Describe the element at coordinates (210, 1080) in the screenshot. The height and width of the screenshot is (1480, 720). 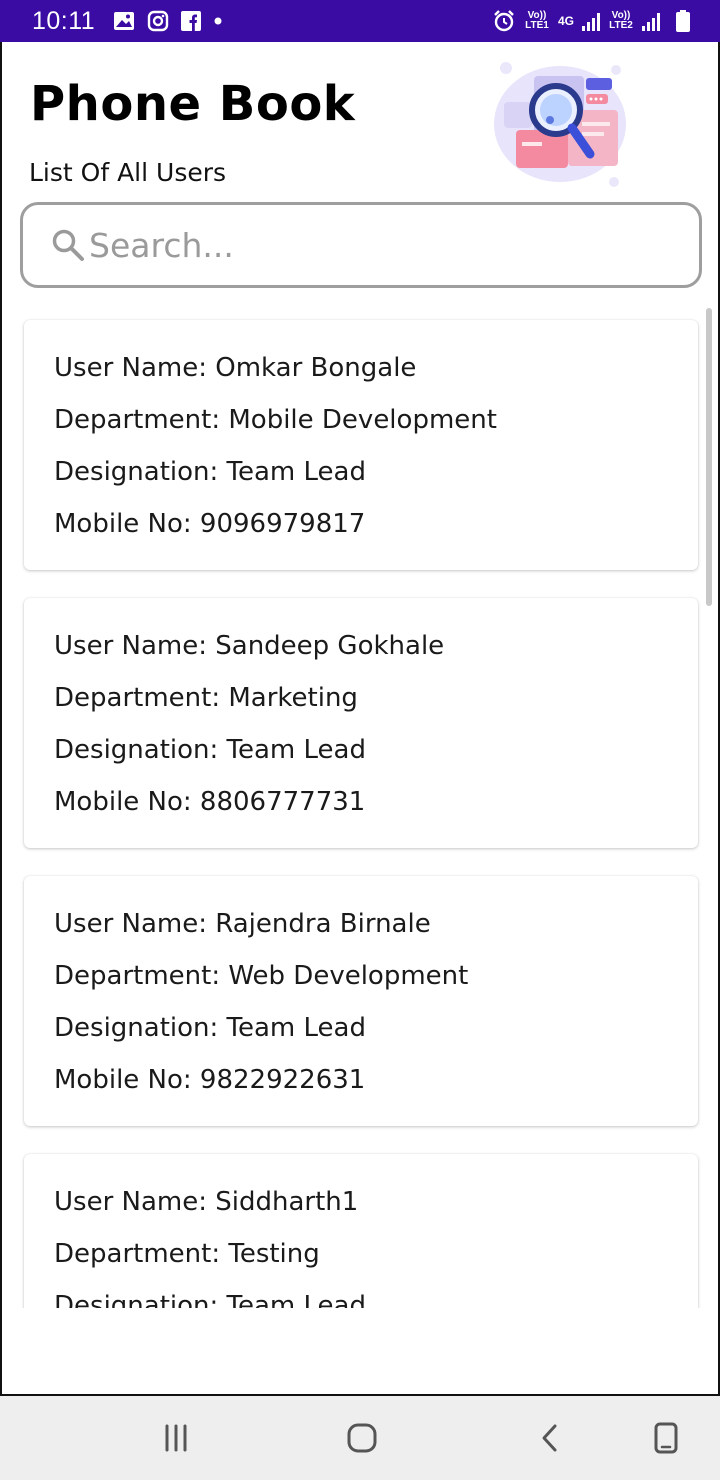
I see `user-mobile: Mobile No: 9822922631` at that location.